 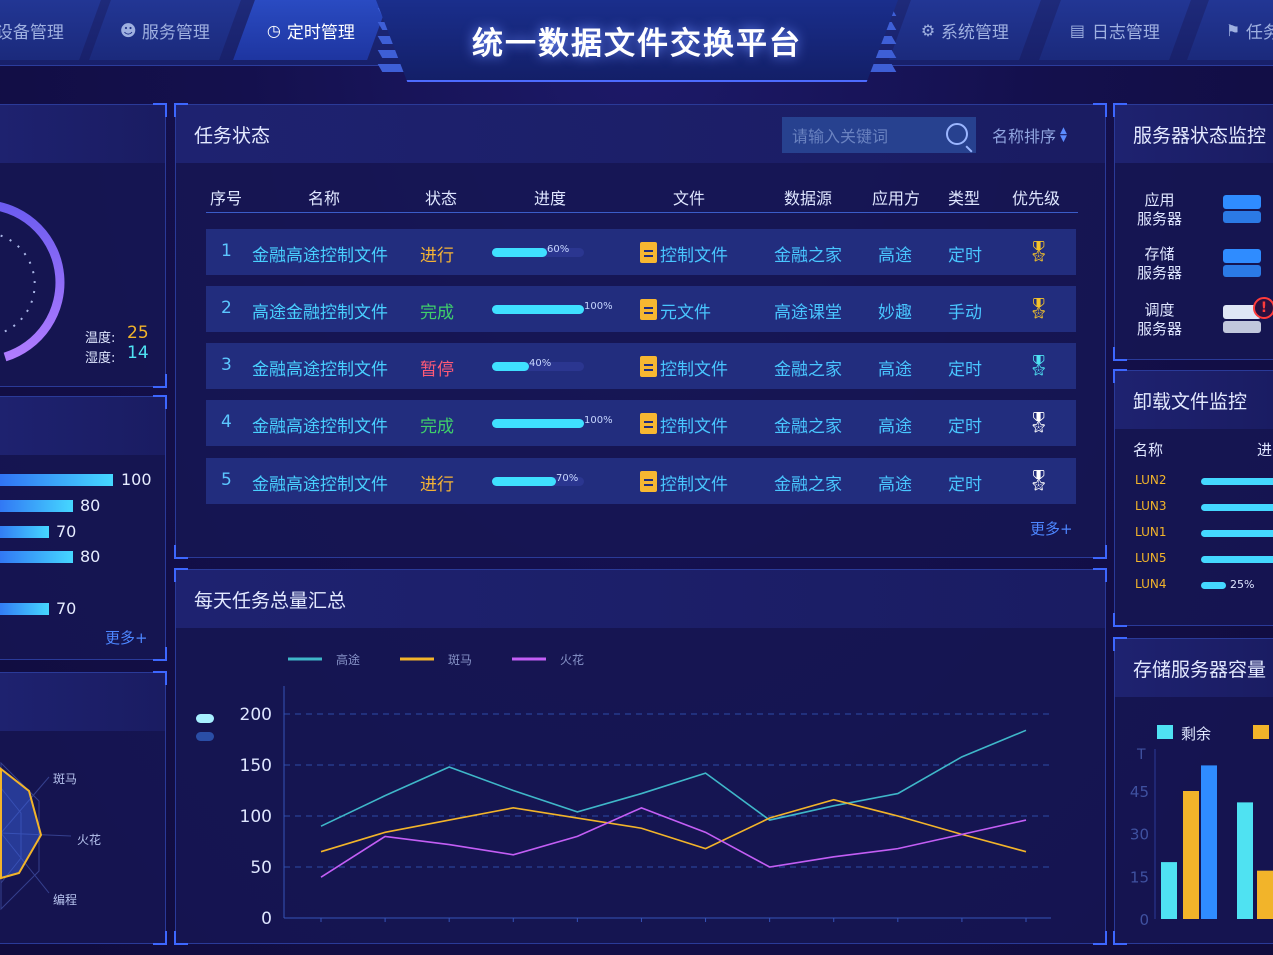 What do you see at coordinates (642, 197) in the screenshot?
I see `task-table-header: 序号 名称 状态 进度 文件 数据源 应用方 类型 优先级` at bounding box center [642, 197].